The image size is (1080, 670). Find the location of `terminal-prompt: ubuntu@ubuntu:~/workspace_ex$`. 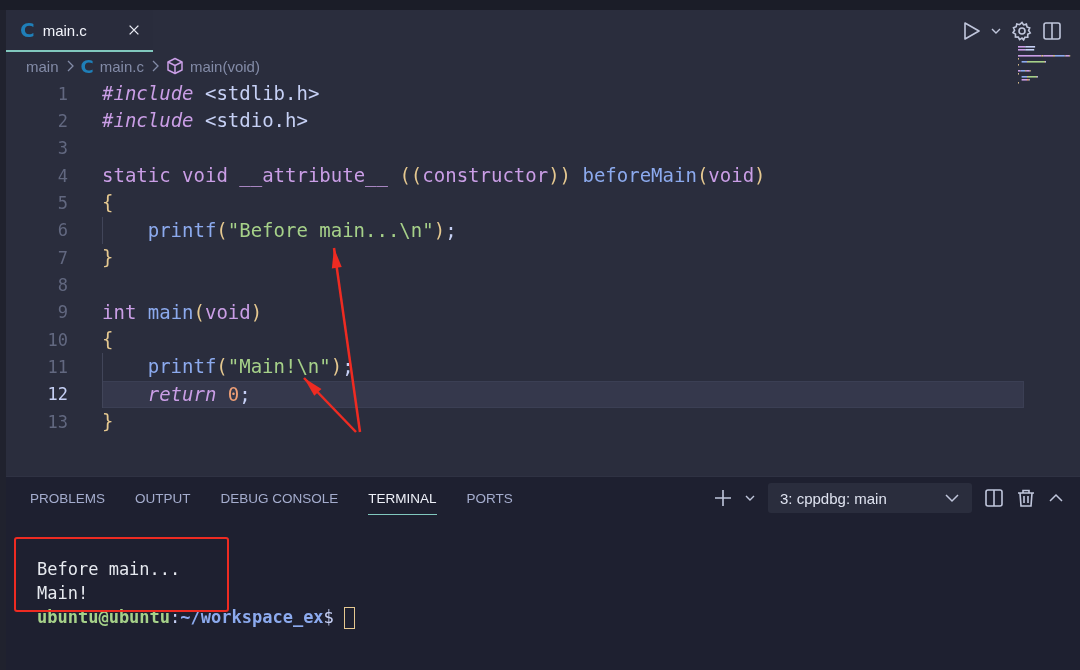

terminal-prompt: ubuntu@ubuntu:~/workspace_ex$ is located at coordinates (185, 617).